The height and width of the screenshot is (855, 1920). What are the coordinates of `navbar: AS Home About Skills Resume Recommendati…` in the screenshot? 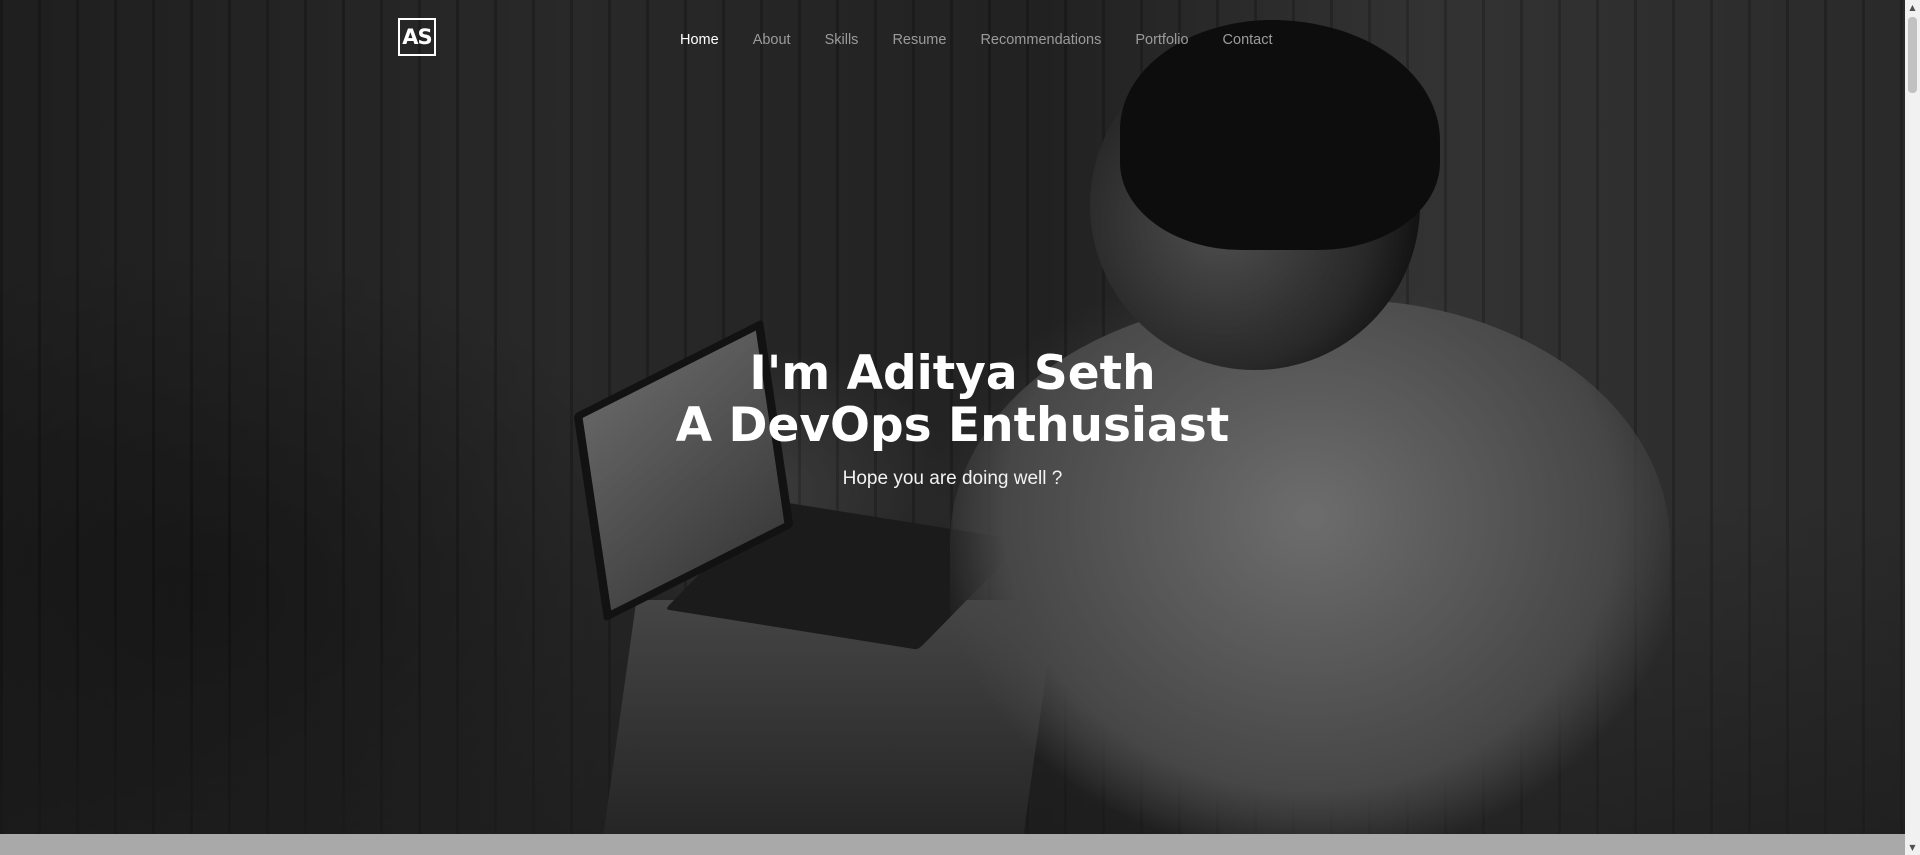 It's located at (952, 40).